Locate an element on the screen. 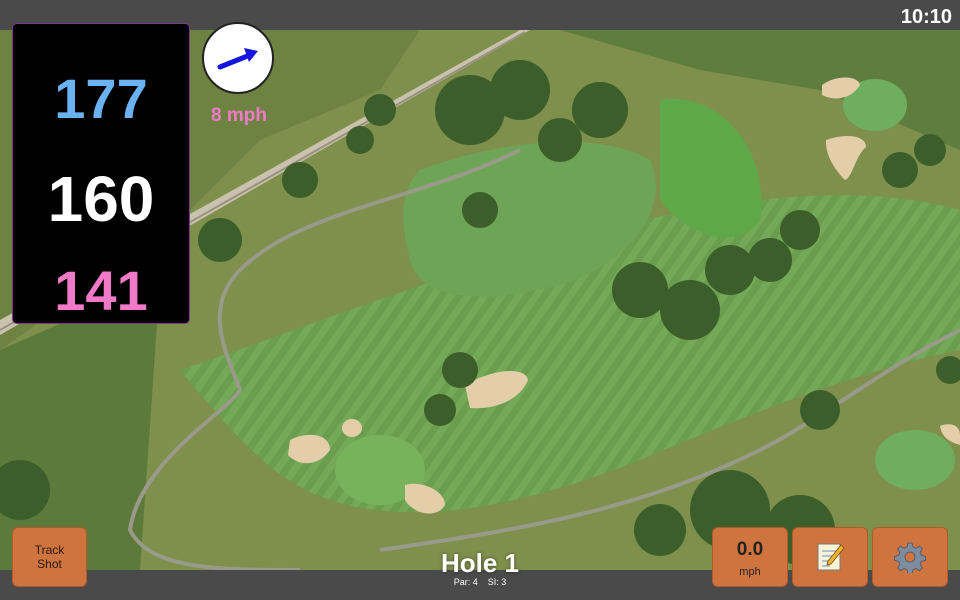 The image size is (960, 600). speed-button: 0.0 mph is located at coordinates (750, 557).